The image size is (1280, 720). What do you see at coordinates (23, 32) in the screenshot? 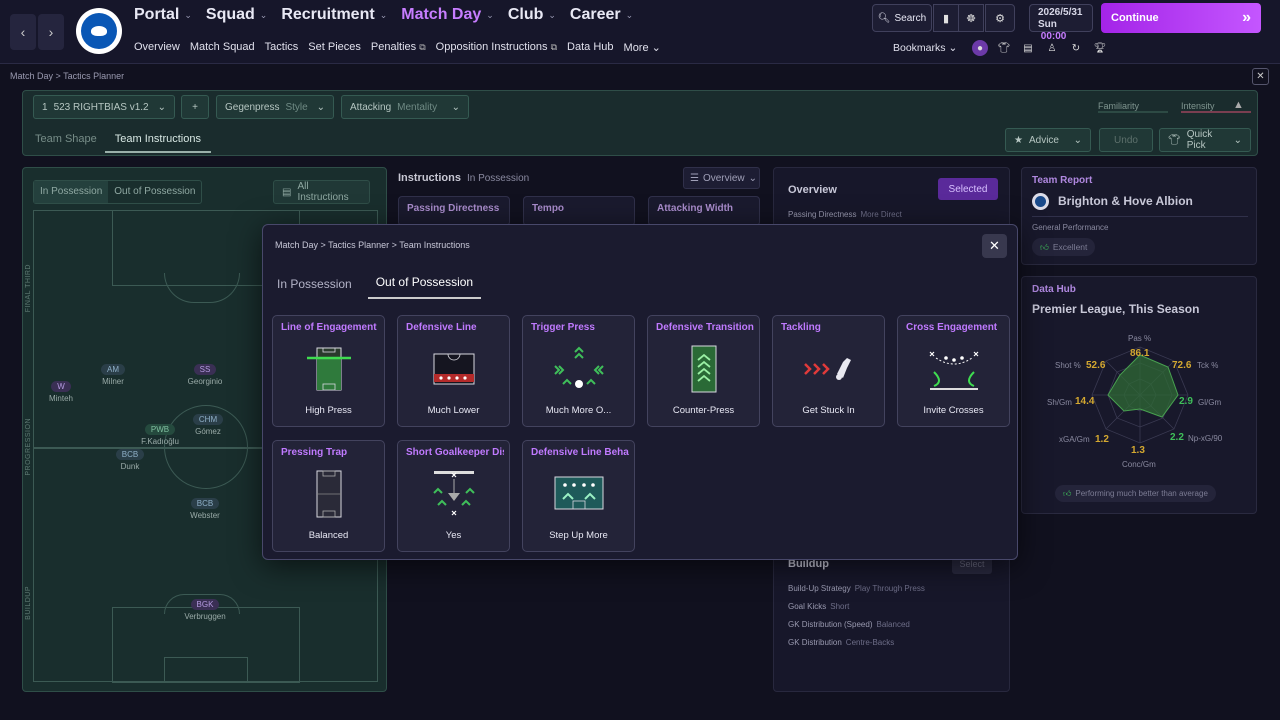
I see `back-button: ‹` at bounding box center [23, 32].